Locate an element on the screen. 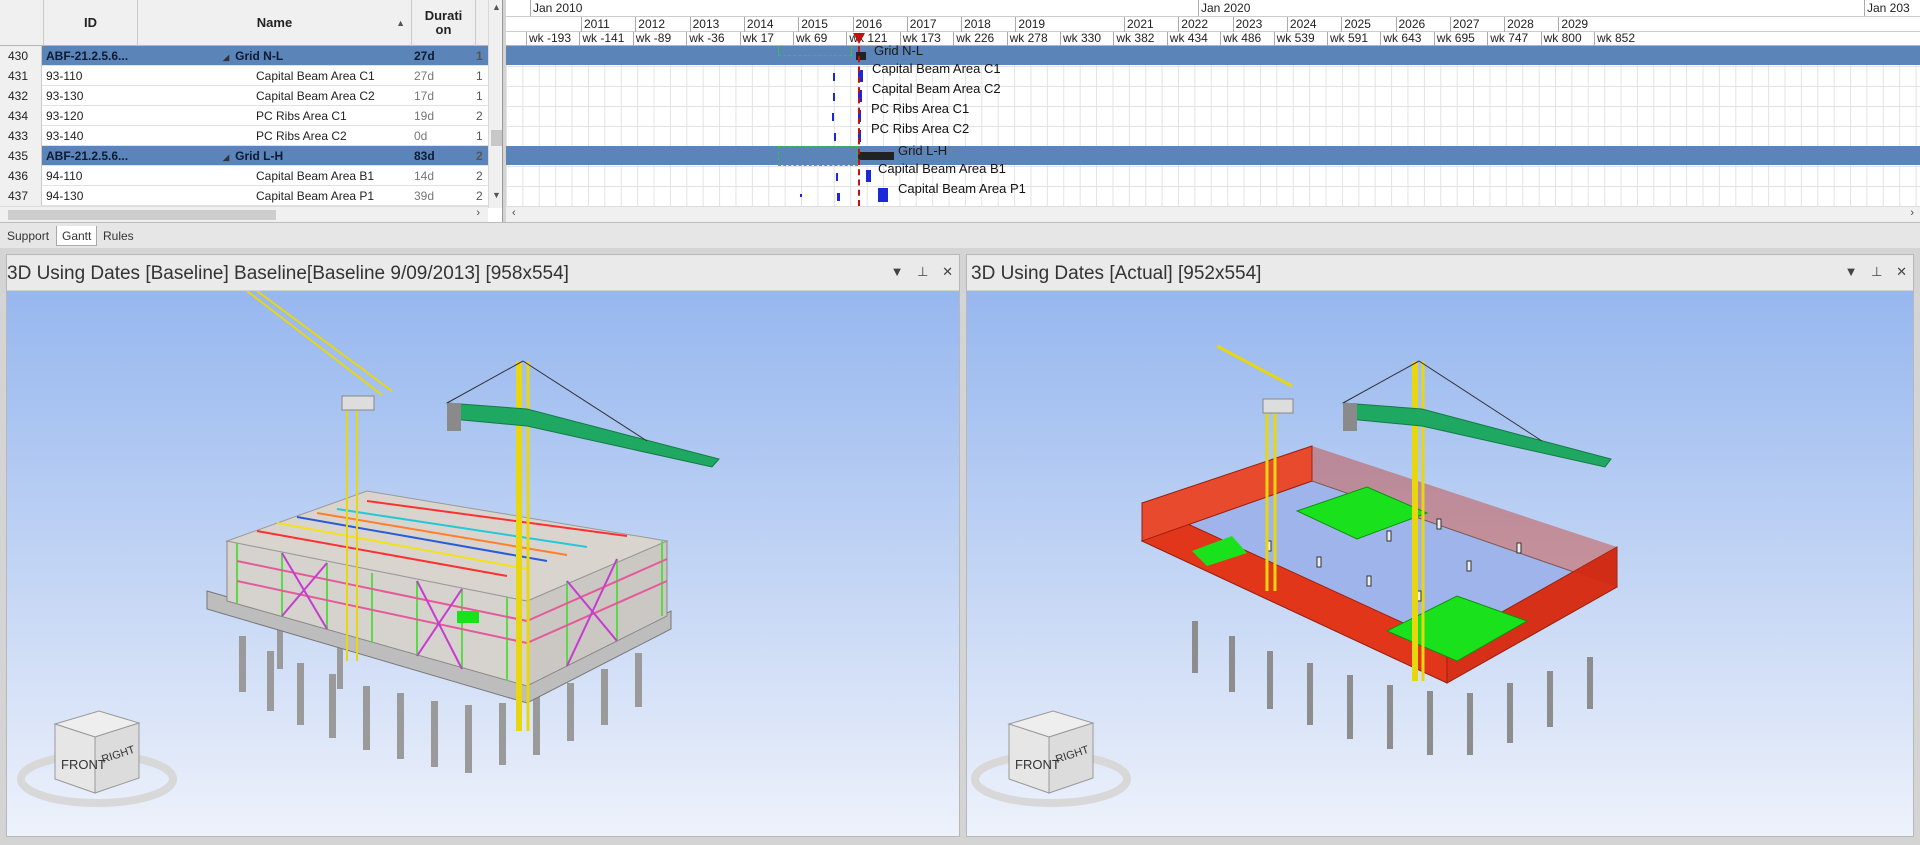 This screenshot has height=845, width=1920. row-number: 430 is located at coordinates (21, 56).